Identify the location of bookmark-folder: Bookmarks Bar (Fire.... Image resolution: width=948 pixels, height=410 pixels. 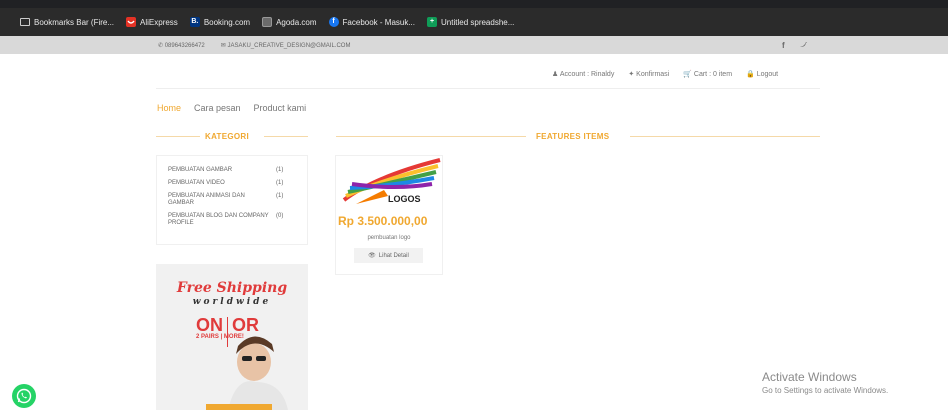
(67, 22).